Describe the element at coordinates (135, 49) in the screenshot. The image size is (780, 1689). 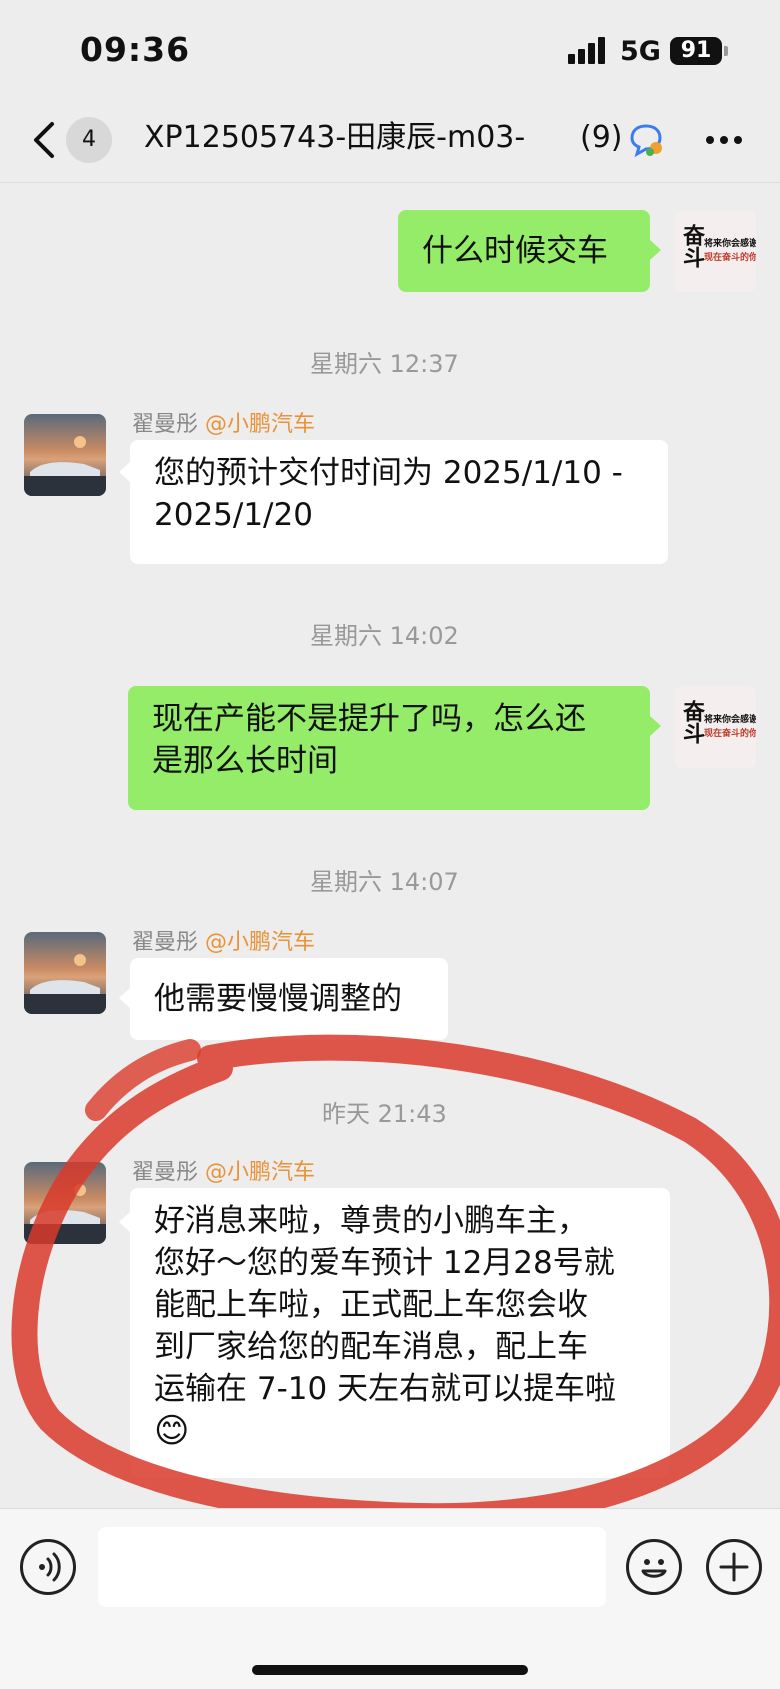
I see `status-time: 09:36` at that location.